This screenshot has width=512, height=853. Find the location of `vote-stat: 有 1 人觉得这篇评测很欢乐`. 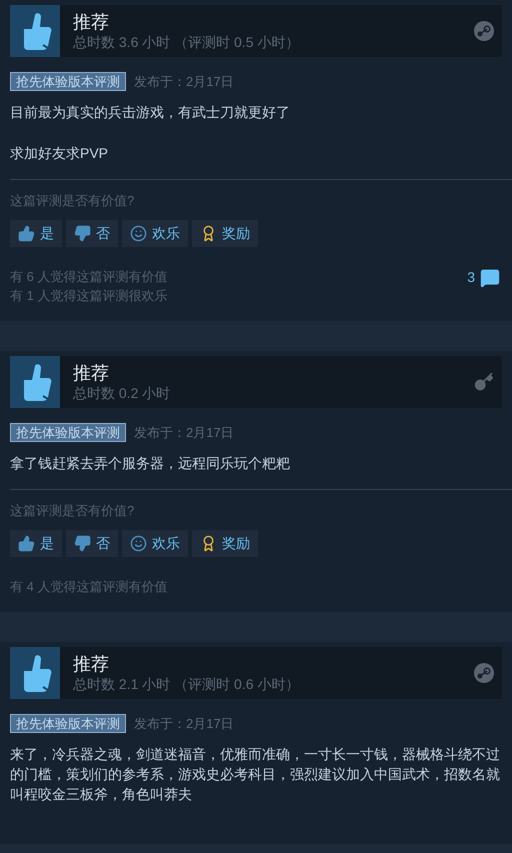

vote-stat: 有 1 人觉得这篇评测很欢乐 is located at coordinates (89, 296).